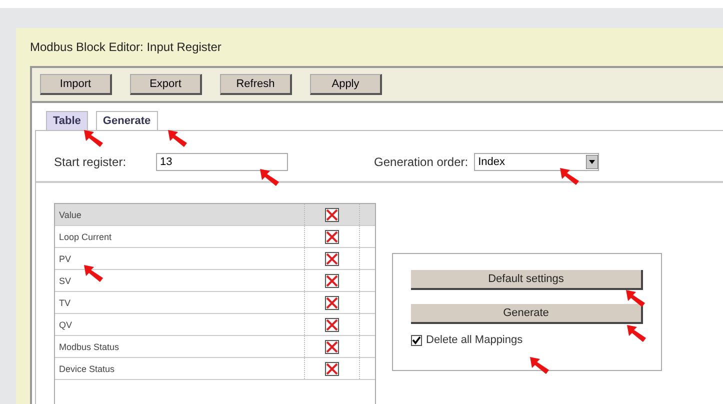 This screenshot has height=404, width=723. What do you see at coordinates (527, 280) in the screenshot?
I see `action-button: Default settings` at bounding box center [527, 280].